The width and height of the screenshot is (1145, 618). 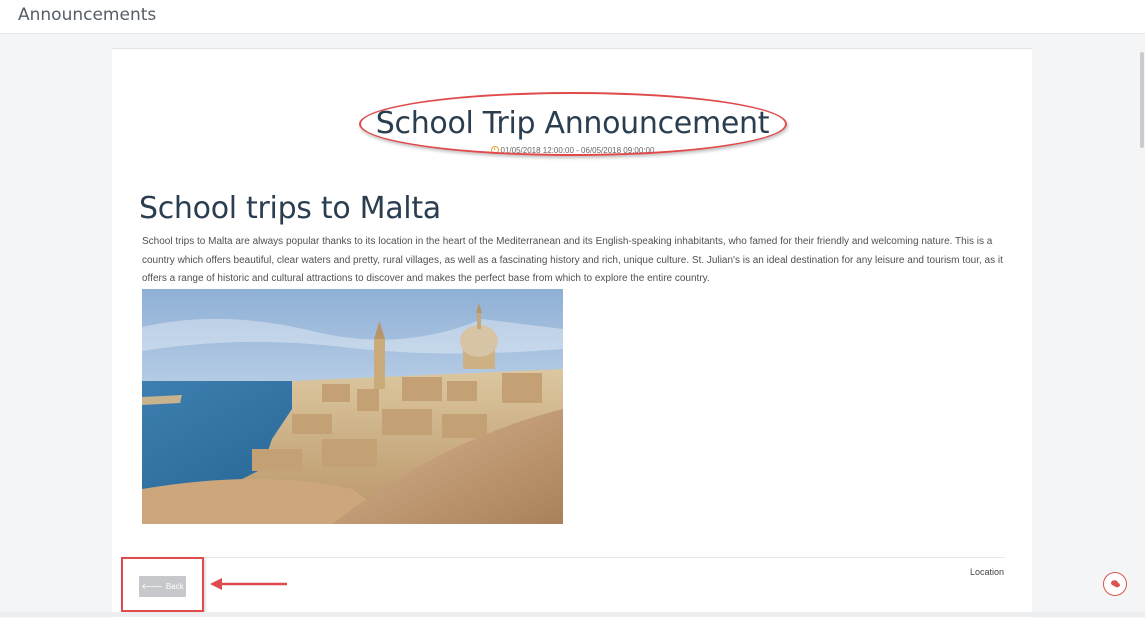 I want to click on chat-bubble-icon, so click(x=1115, y=584).